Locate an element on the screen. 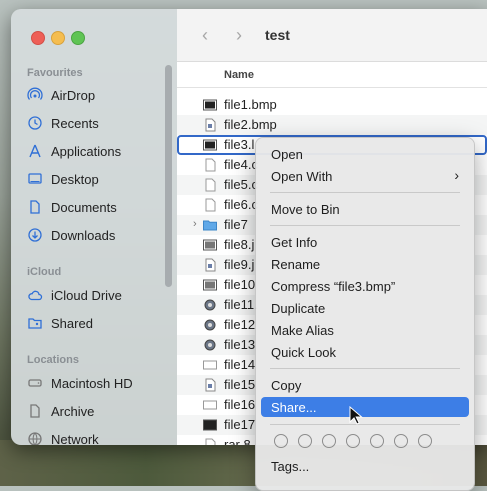  sidebar-section-locations: Locations is located at coordinates (53, 360).